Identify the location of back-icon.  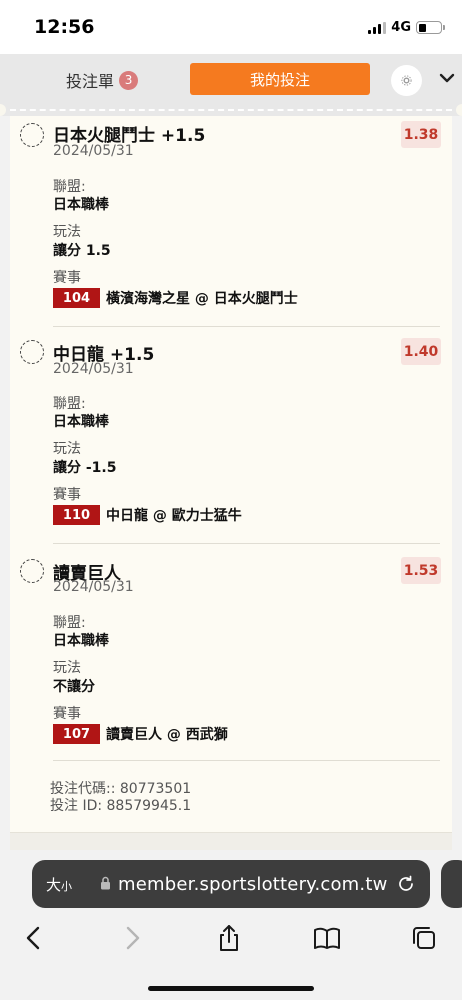
(34, 938).